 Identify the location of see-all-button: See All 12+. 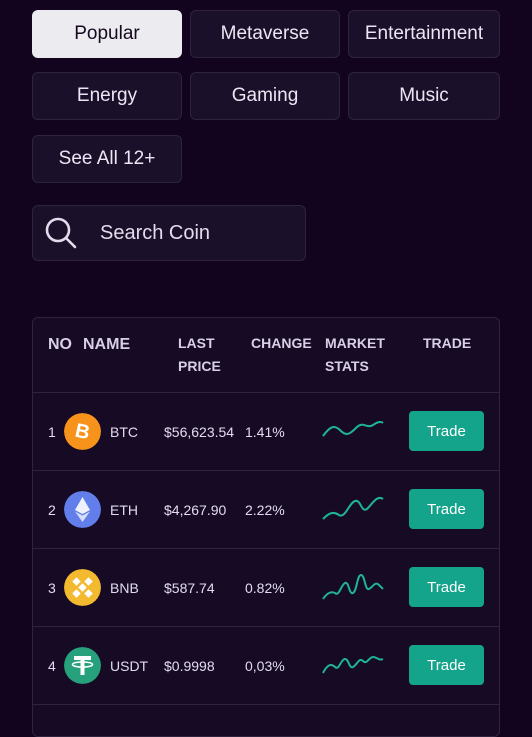
(107, 159).